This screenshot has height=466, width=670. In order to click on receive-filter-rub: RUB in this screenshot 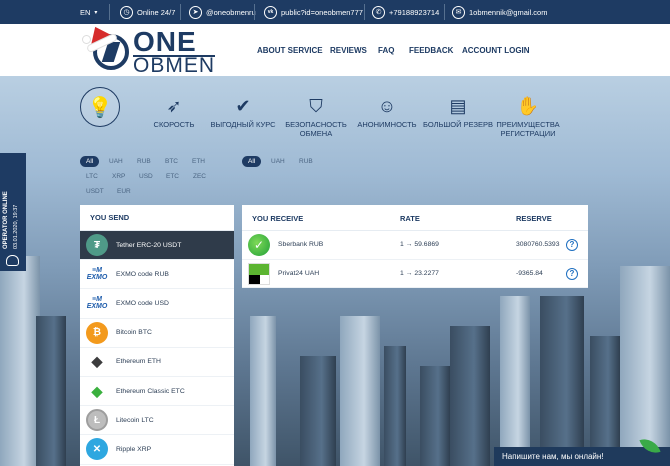, I will do `click(306, 161)`.